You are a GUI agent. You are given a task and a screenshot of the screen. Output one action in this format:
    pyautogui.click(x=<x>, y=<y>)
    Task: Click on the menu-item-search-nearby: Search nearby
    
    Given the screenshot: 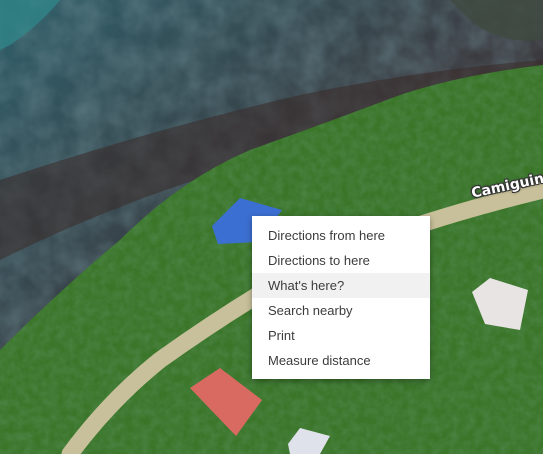 What is the action you would take?
    pyautogui.click(x=341, y=310)
    